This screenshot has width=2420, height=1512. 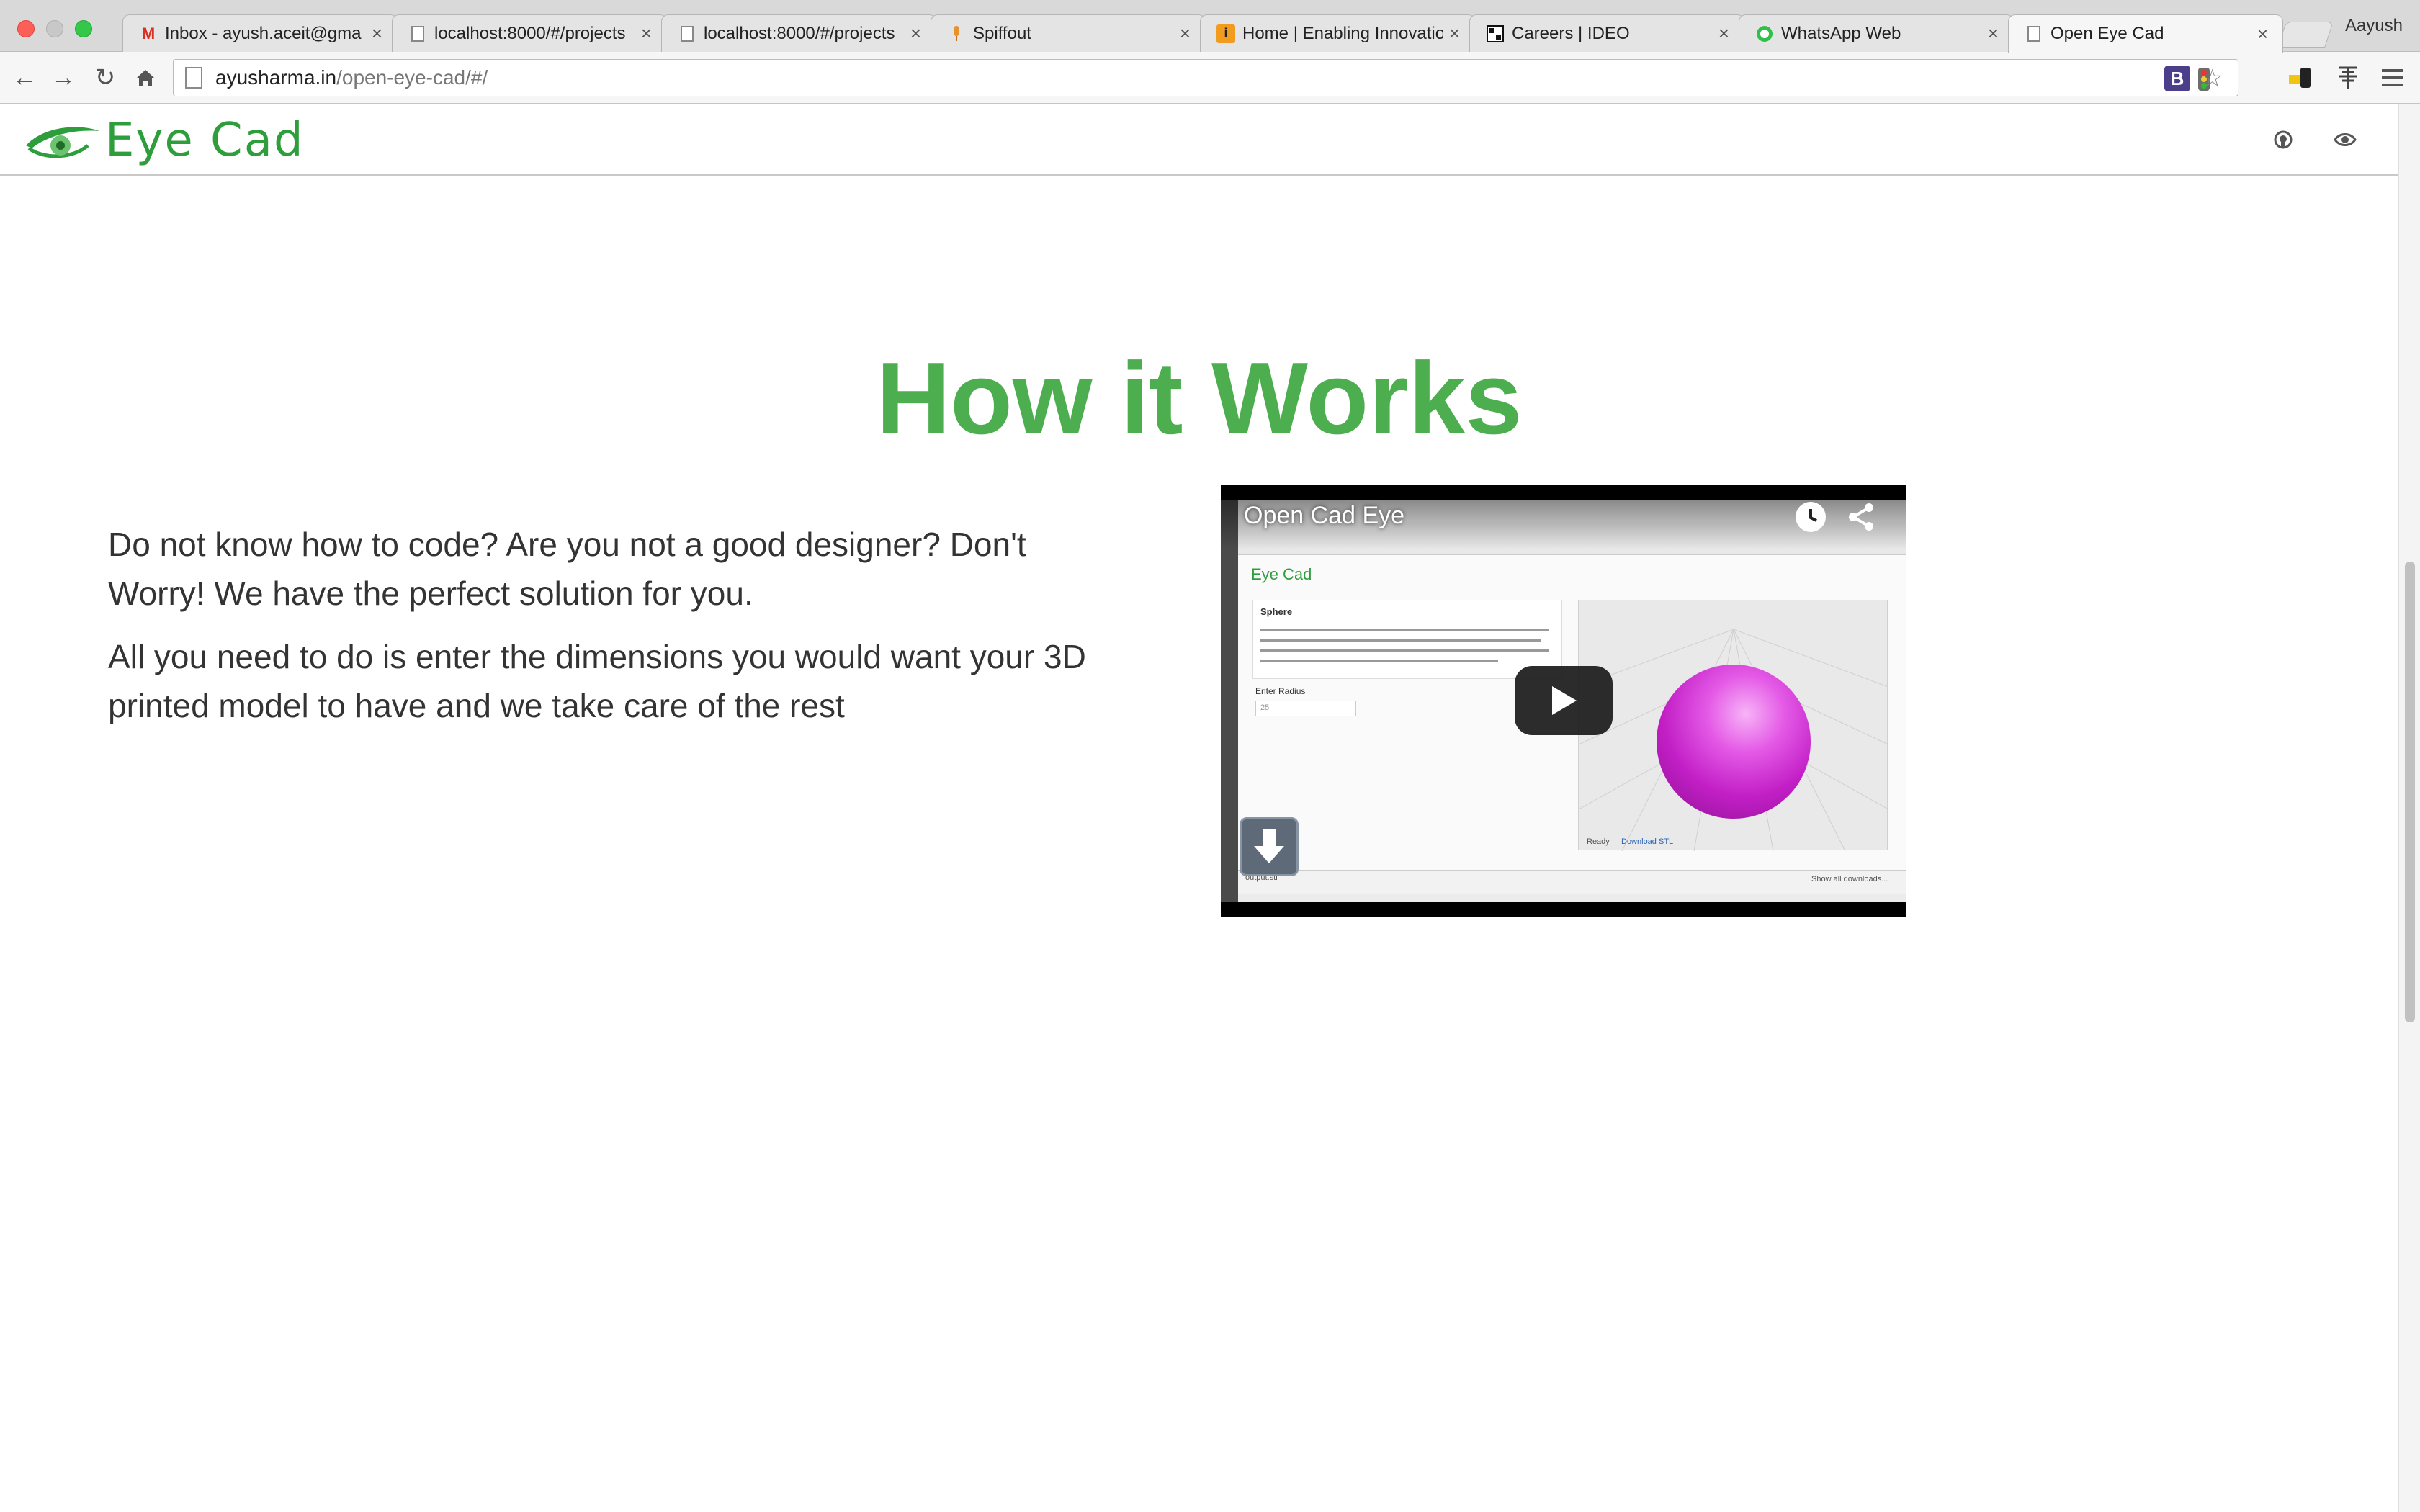 What do you see at coordinates (1764, 33) in the screenshot?
I see `whatsapp-icon` at bounding box center [1764, 33].